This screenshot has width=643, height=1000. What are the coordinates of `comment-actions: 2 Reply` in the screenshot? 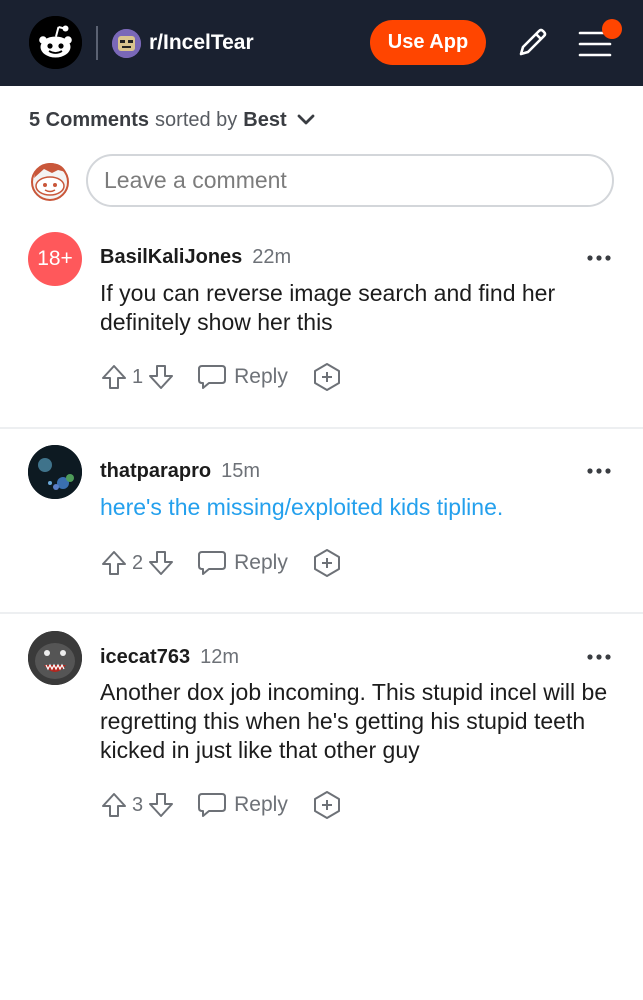 It's located at (221, 563).